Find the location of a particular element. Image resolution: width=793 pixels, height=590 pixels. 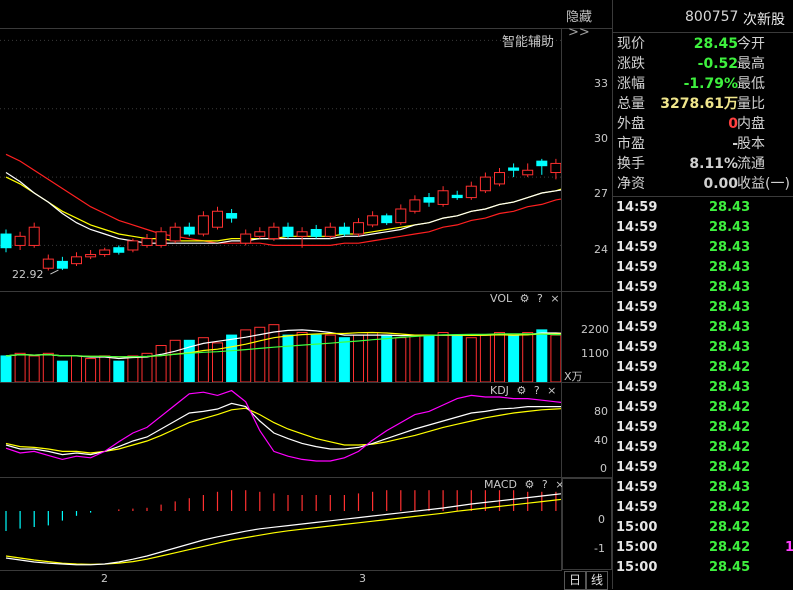

macd-panel is located at coordinates (280, 524).